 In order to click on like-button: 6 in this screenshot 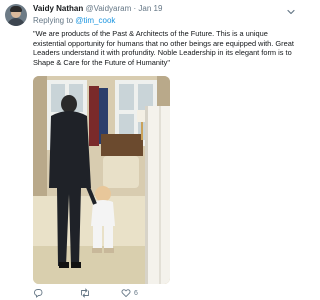, I will do `click(129, 293)`.